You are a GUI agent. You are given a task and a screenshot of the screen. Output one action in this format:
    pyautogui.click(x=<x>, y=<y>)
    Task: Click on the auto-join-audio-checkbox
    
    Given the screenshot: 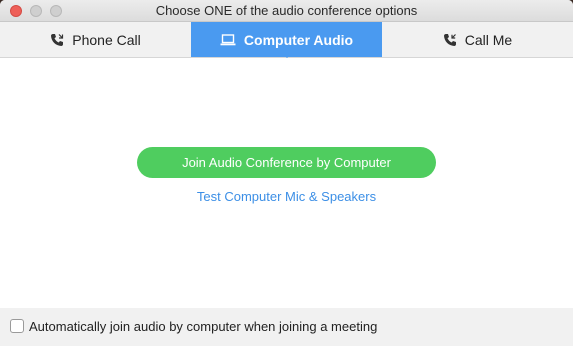 What is the action you would take?
    pyautogui.click(x=17, y=326)
    